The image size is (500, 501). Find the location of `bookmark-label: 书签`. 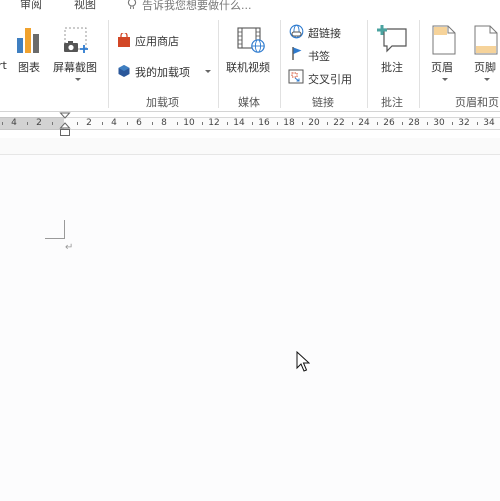

bookmark-label: 书签 is located at coordinates (319, 56).